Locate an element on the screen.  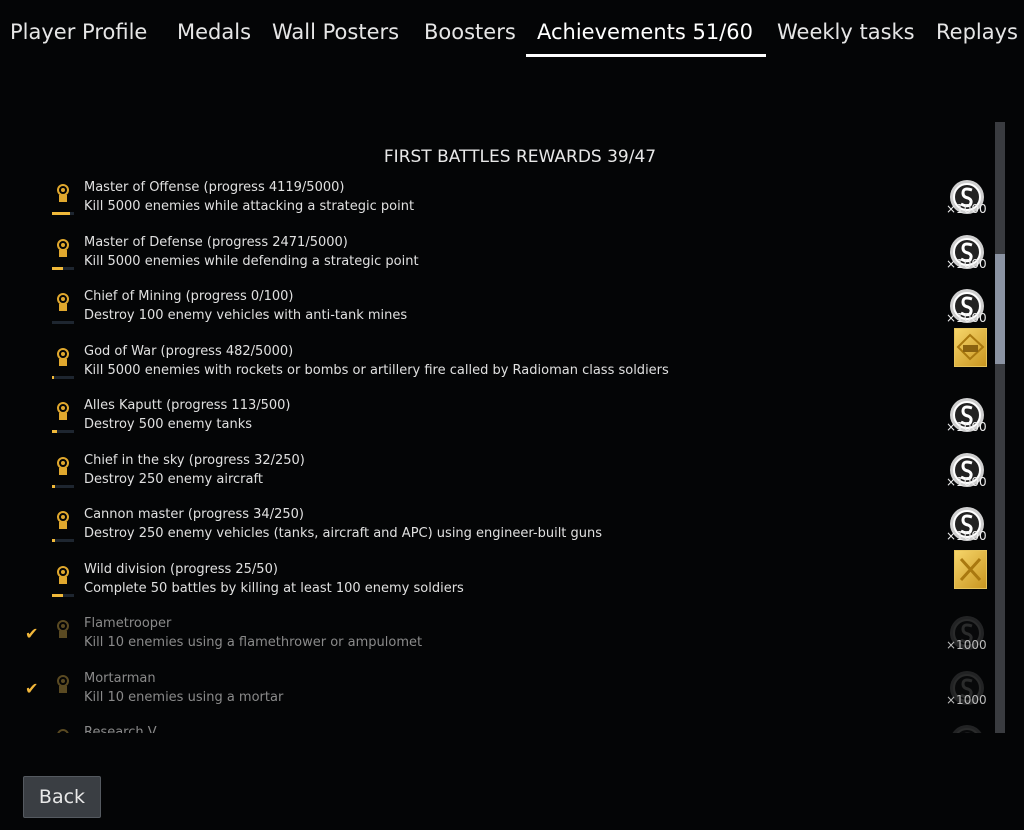
achievement-description: Kill 10 enemies using a mortar is located at coordinates (184, 697).